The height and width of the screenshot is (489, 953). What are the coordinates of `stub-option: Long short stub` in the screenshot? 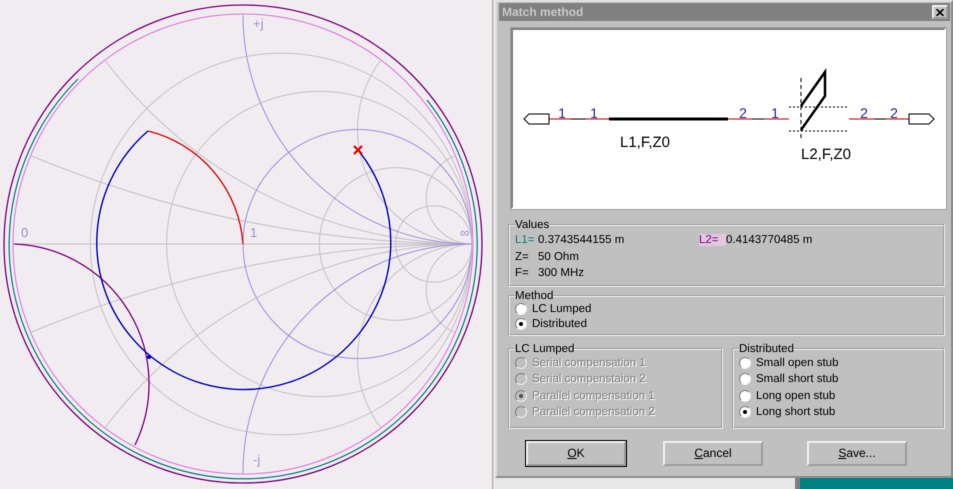 It's located at (838, 412).